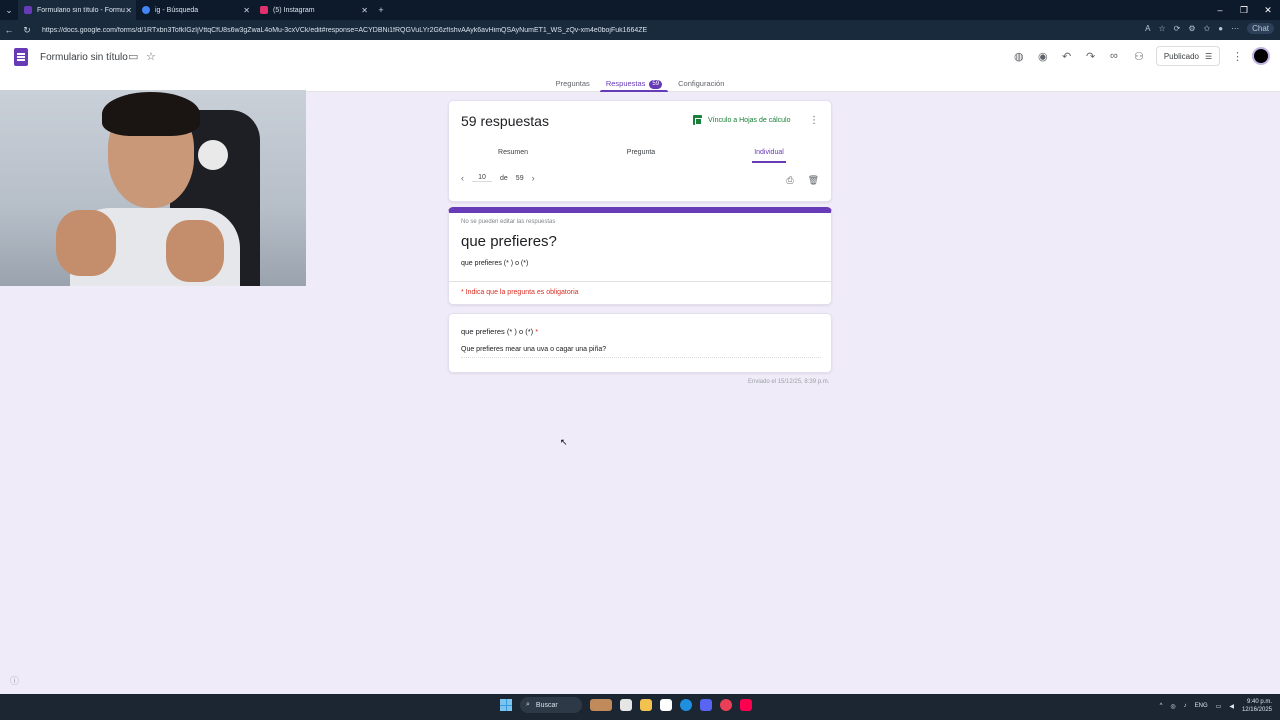  I want to click on profile-icon: ●, so click(1220, 28).